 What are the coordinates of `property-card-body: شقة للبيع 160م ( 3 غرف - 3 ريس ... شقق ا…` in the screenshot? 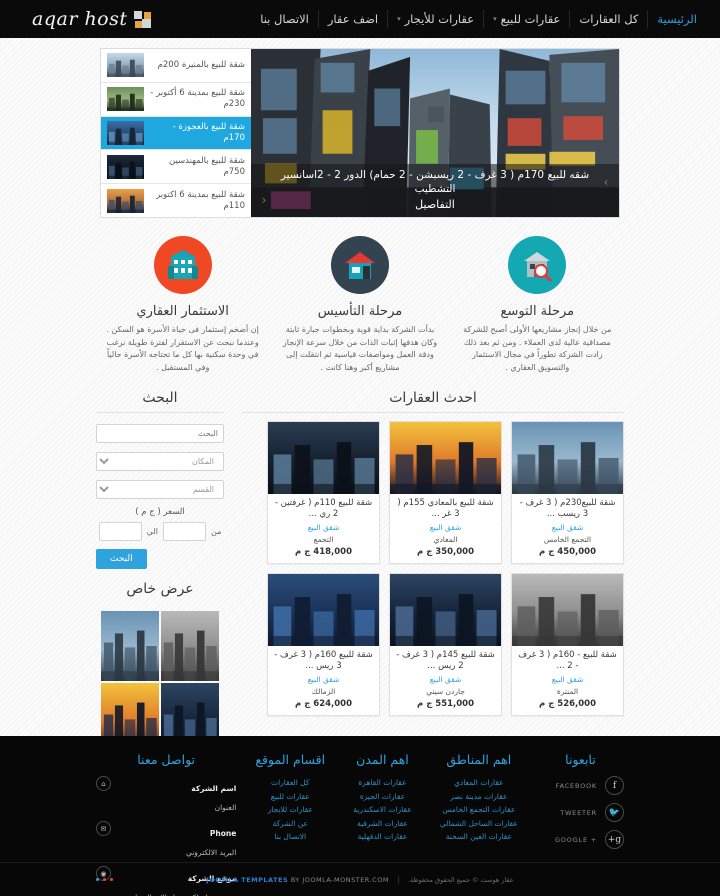 It's located at (323, 680).